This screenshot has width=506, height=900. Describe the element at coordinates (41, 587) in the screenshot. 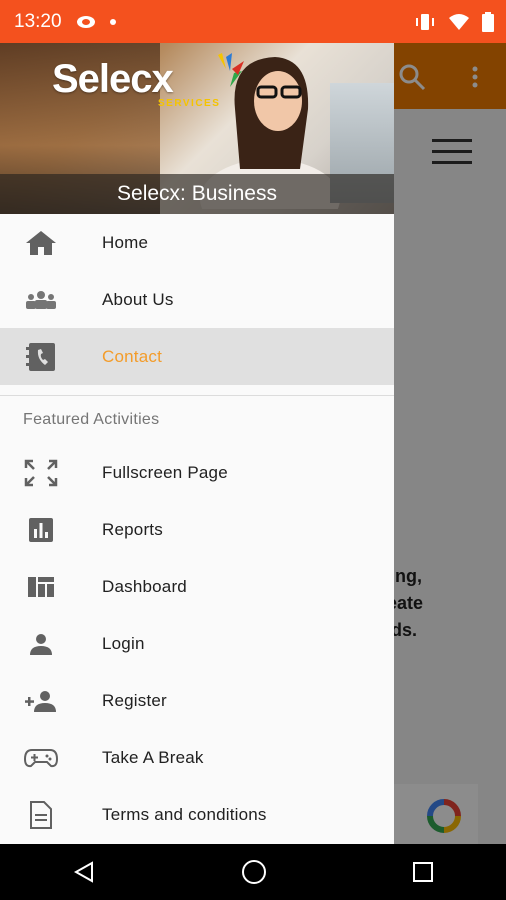

I see `dashboard-icon` at that location.